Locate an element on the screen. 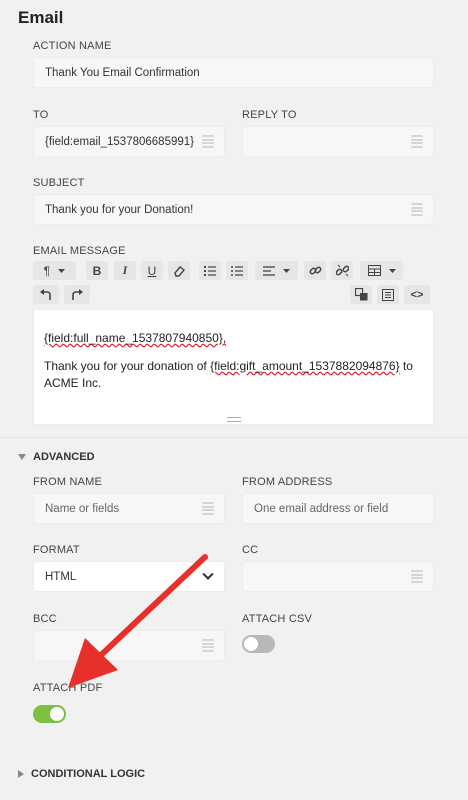 Image resolution: width=468 pixels, height=800 pixels. undo-button is located at coordinates (46, 294).